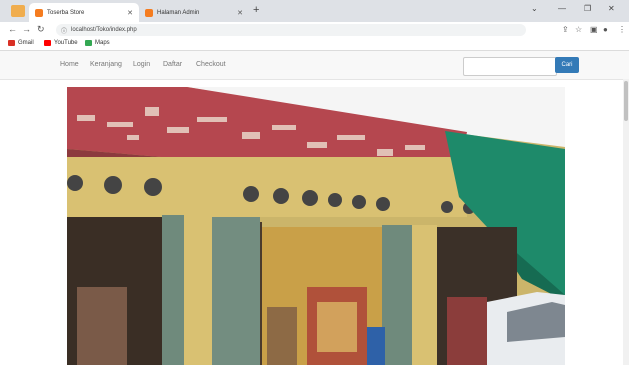 The image size is (629, 365). Describe the element at coordinates (178, 12) in the screenshot. I see `tab-title: Halaman Admin` at that location.